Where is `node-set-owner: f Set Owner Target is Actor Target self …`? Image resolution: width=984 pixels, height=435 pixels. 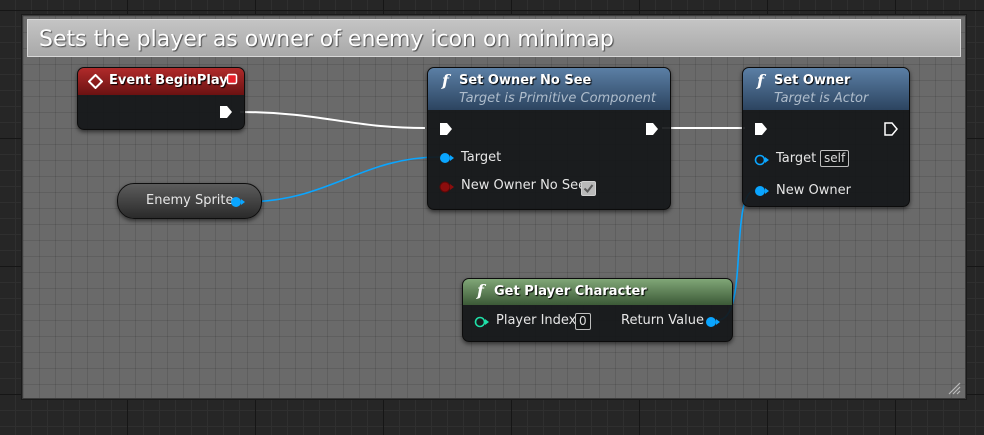 node-set-owner: f Set Owner Target is Actor Target self … is located at coordinates (826, 137).